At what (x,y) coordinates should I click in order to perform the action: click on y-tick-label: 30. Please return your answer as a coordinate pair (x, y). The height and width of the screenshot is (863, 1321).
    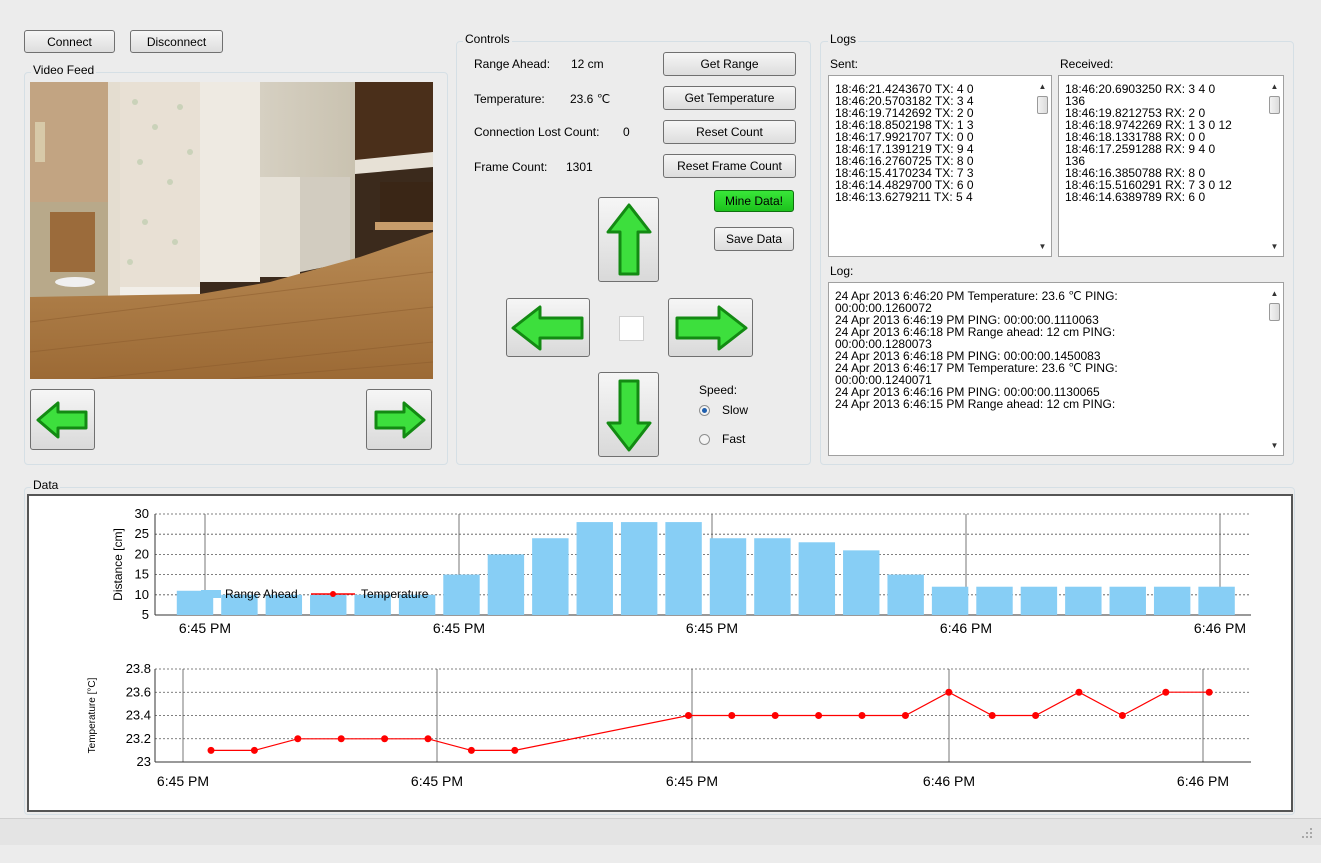
    Looking at the image, I should click on (142, 513).